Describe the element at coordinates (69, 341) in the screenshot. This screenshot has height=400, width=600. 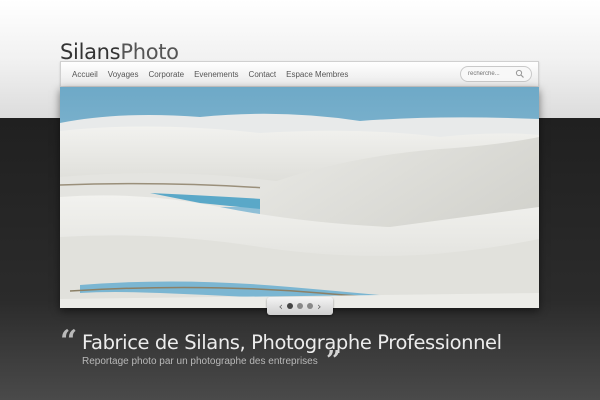
I see `quote-open-mark: “` at that location.